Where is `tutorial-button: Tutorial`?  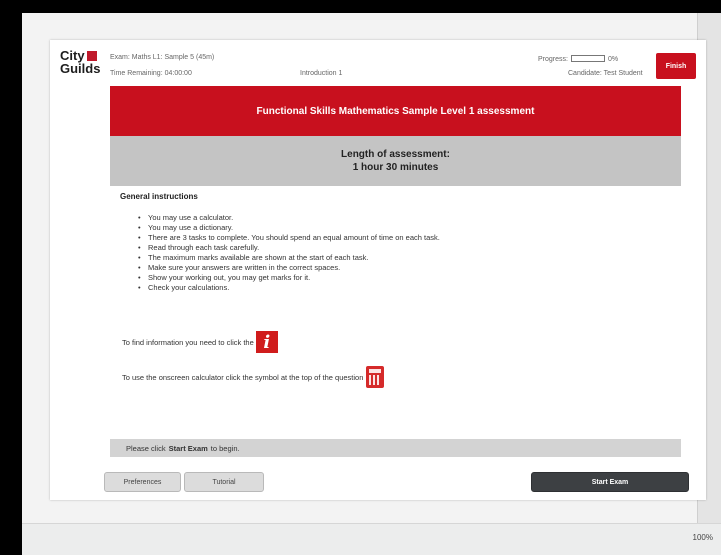 tutorial-button: Tutorial is located at coordinates (224, 482).